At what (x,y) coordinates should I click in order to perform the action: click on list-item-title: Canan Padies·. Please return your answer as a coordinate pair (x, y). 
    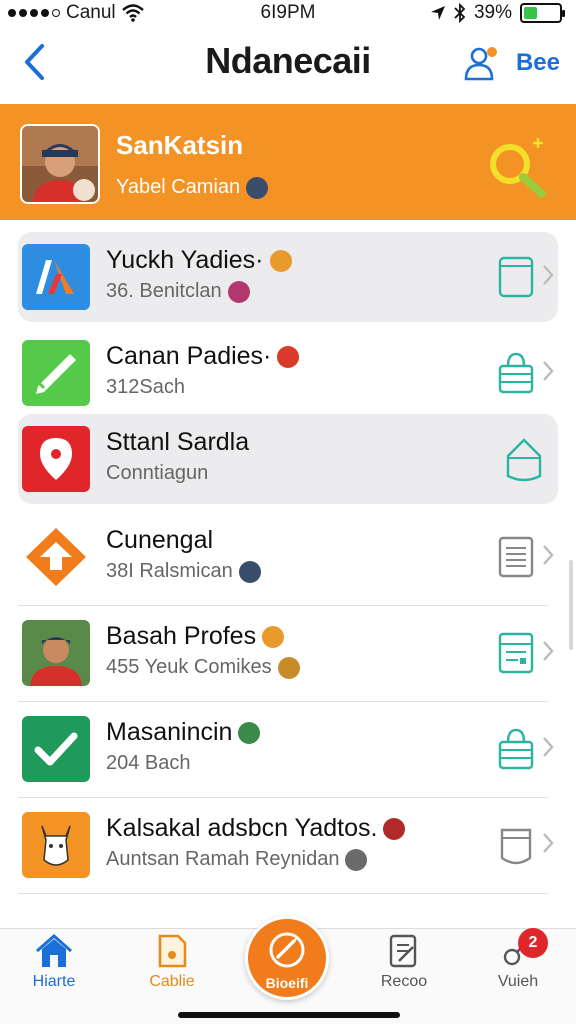
    Looking at the image, I should click on (189, 356).